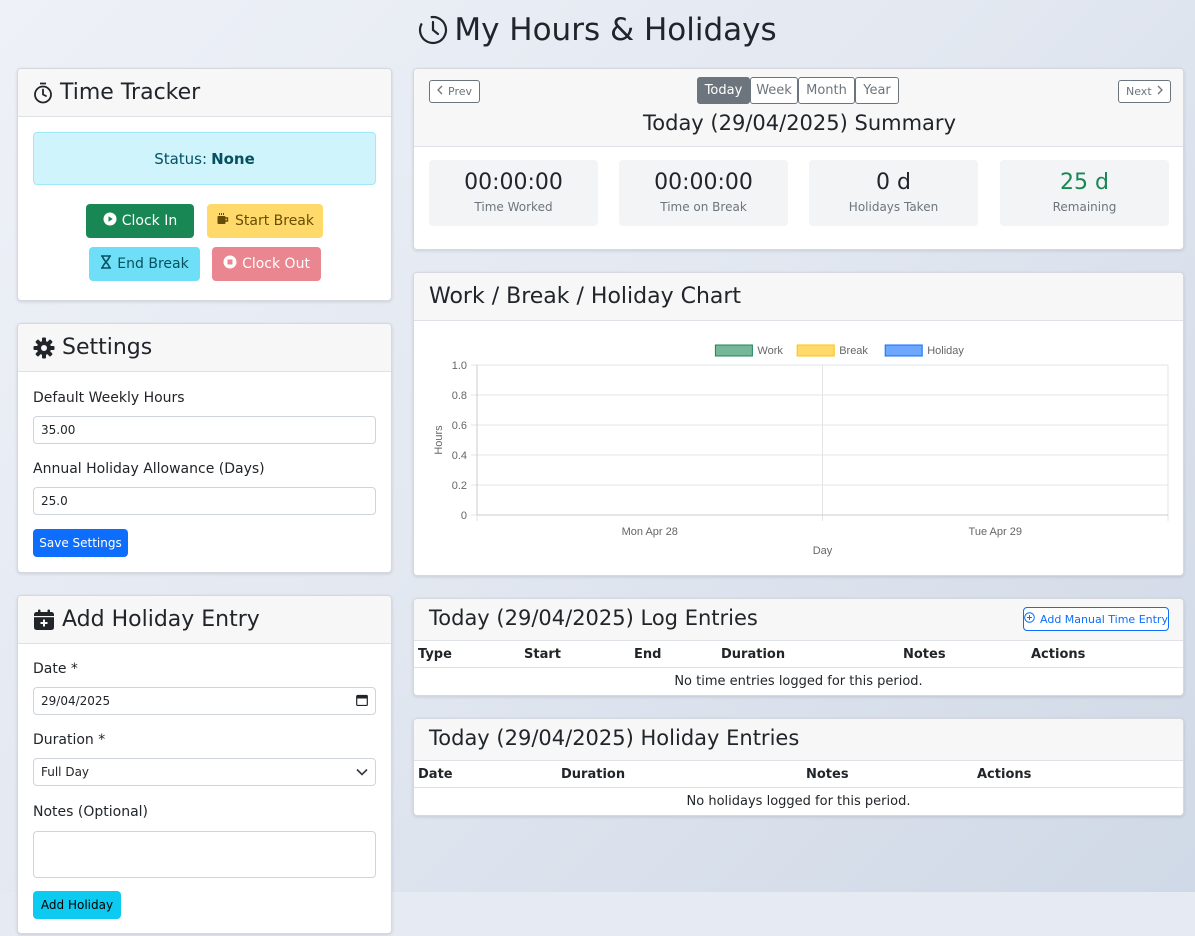 The width and height of the screenshot is (1195, 936). Describe the element at coordinates (130, 92) in the screenshot. I see `time-tracker-title: Time Tracker` at that location.